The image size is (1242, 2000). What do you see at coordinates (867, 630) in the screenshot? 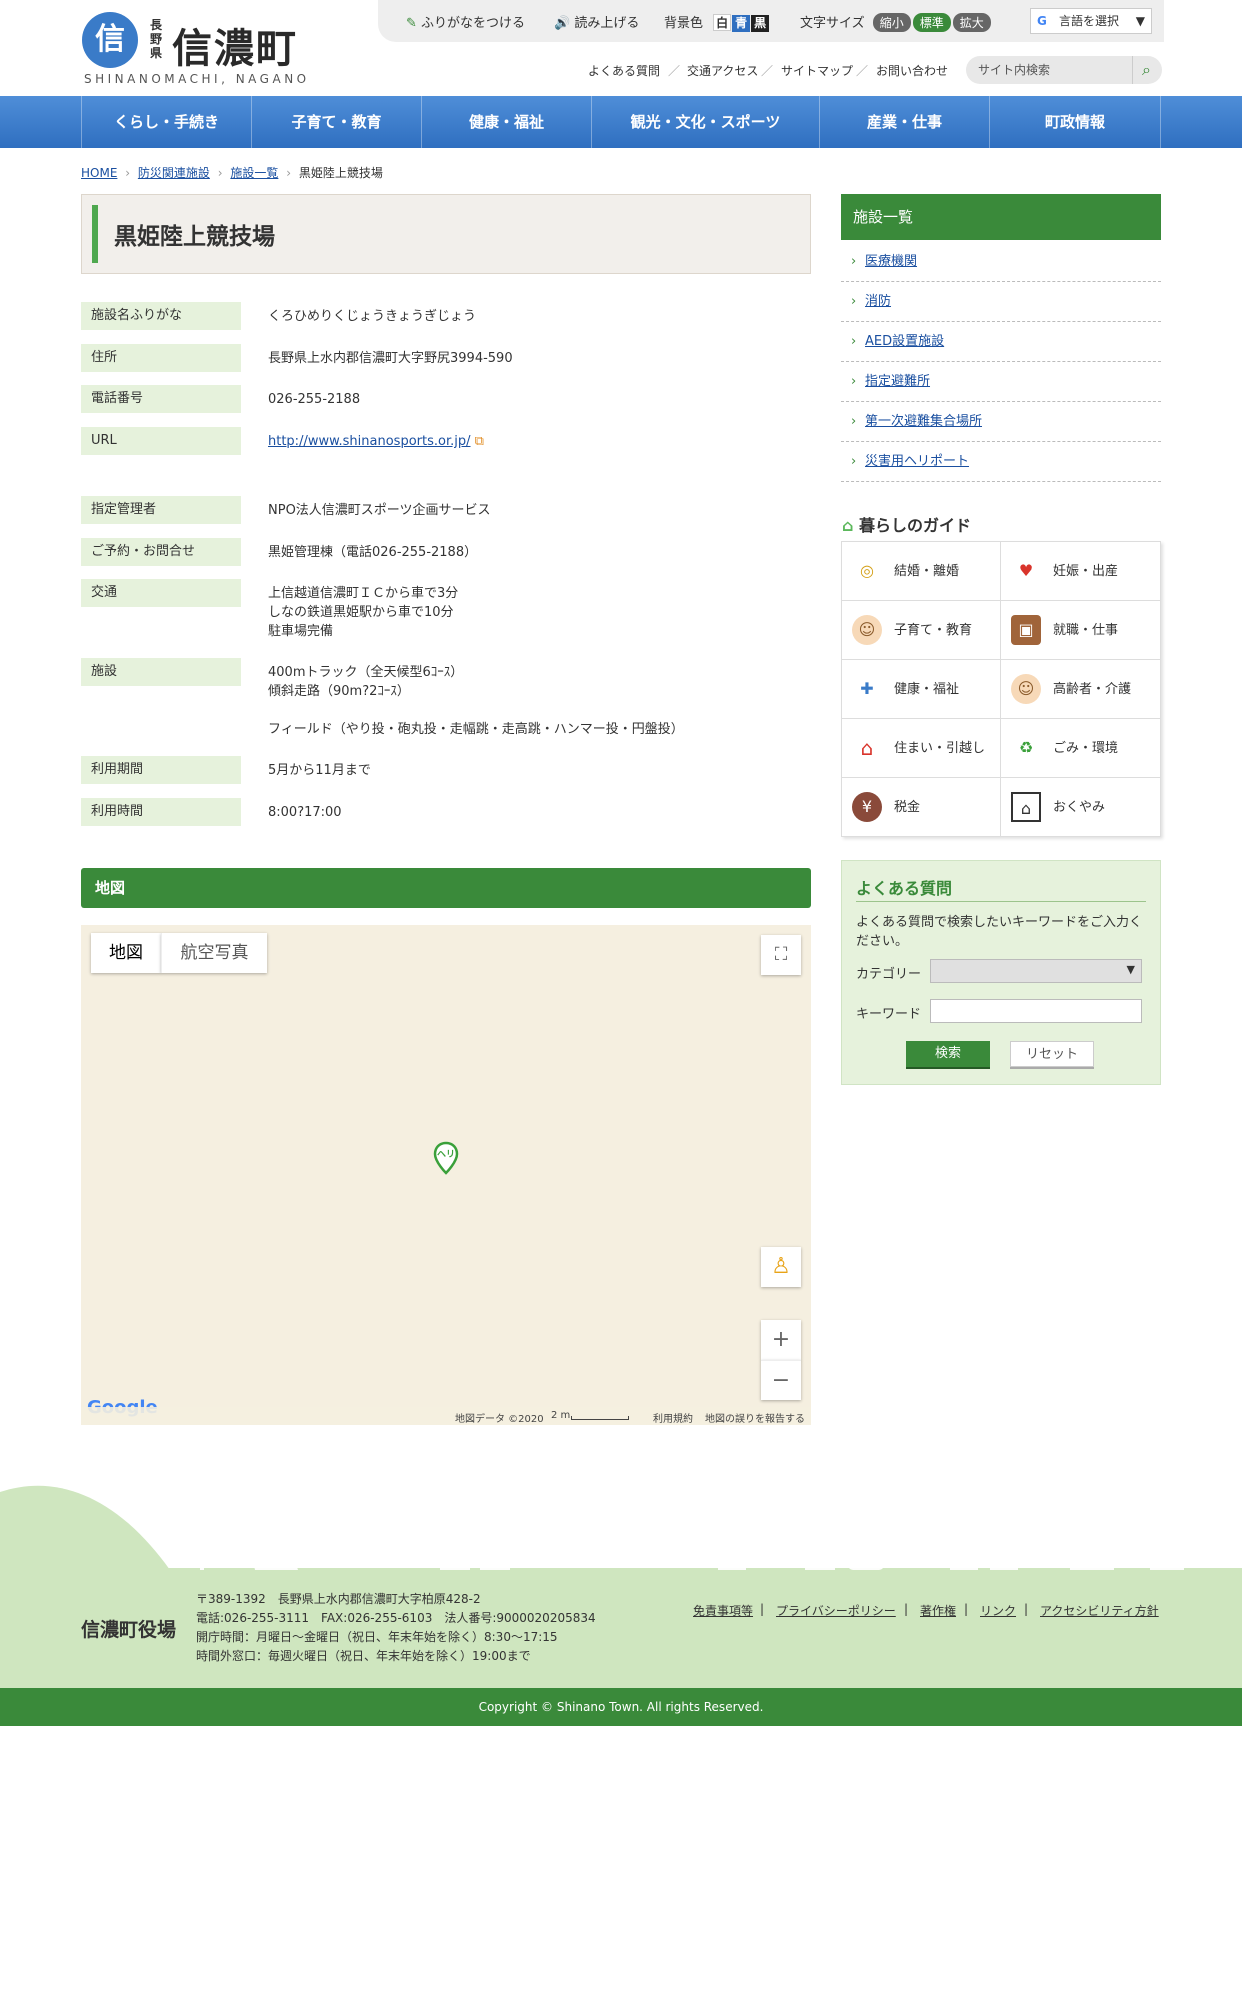
I see `baby-icon: ☺` at bounding box center [867, 630].